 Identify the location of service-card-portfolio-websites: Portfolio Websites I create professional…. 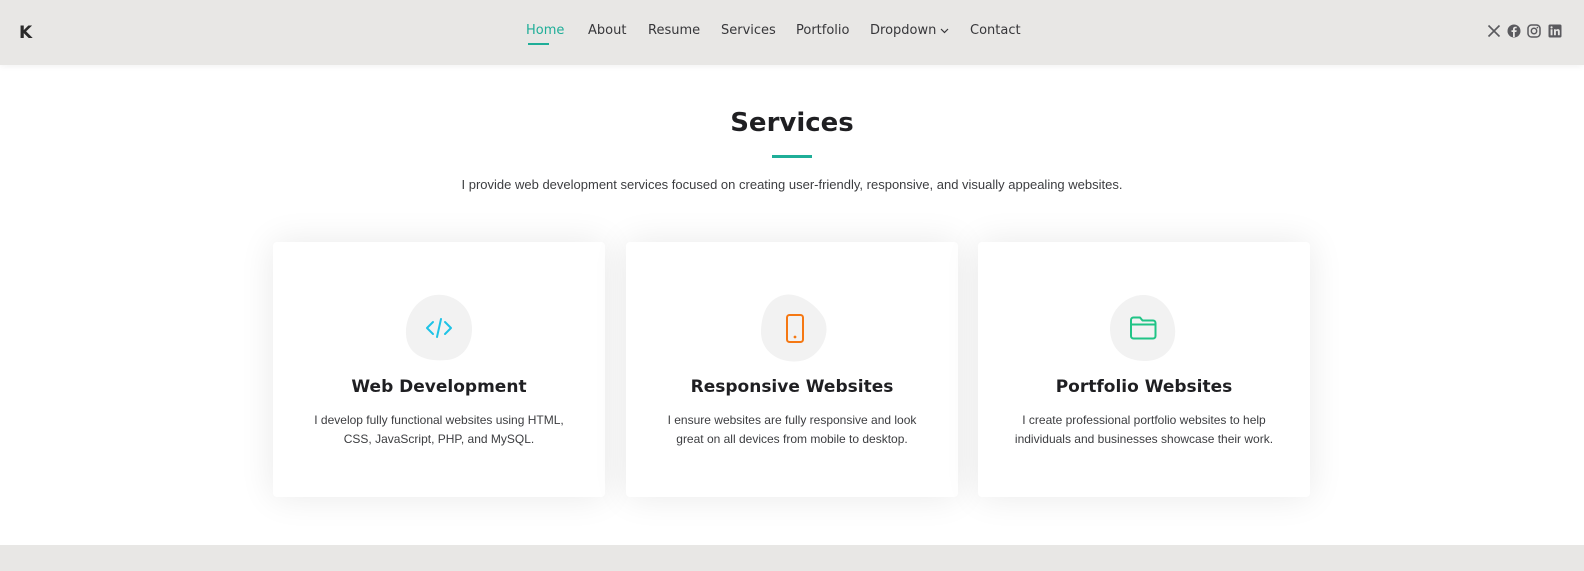
(1144, 369).